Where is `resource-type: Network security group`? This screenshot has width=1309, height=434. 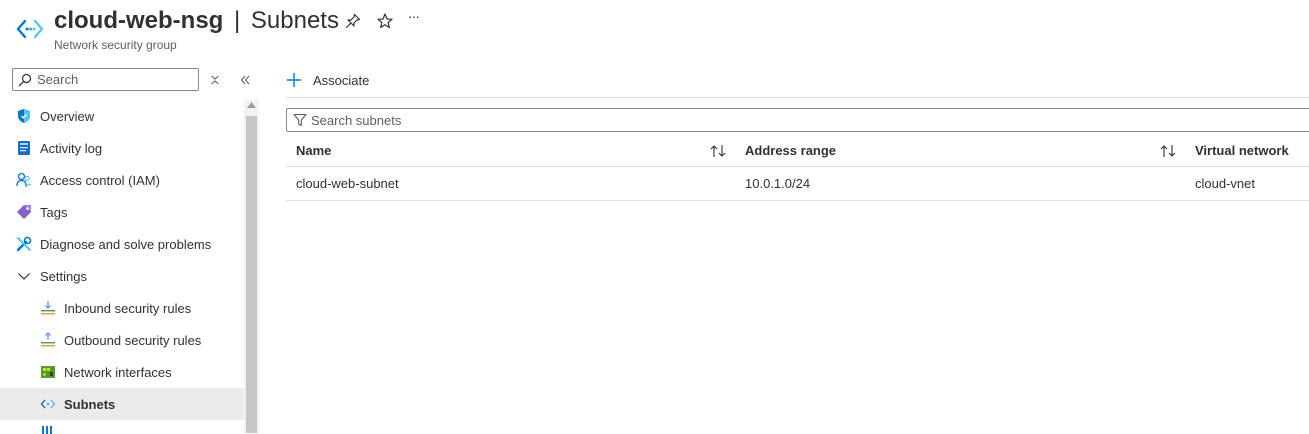 resource-type: Network security group is located at coordinates (115, 45).